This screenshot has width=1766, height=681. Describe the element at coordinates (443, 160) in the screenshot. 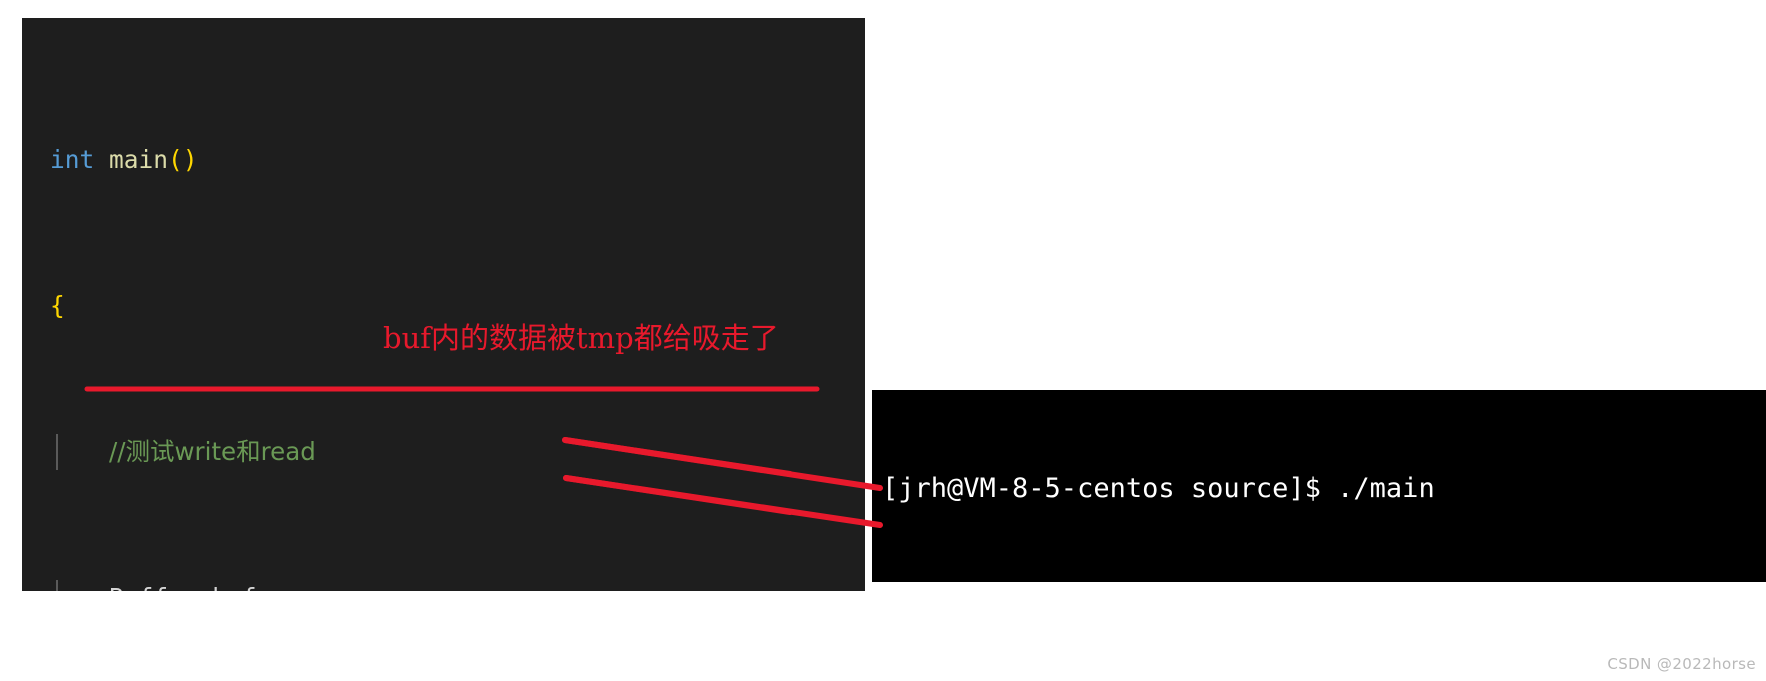

I see `code-line-1: int main()` at that location.